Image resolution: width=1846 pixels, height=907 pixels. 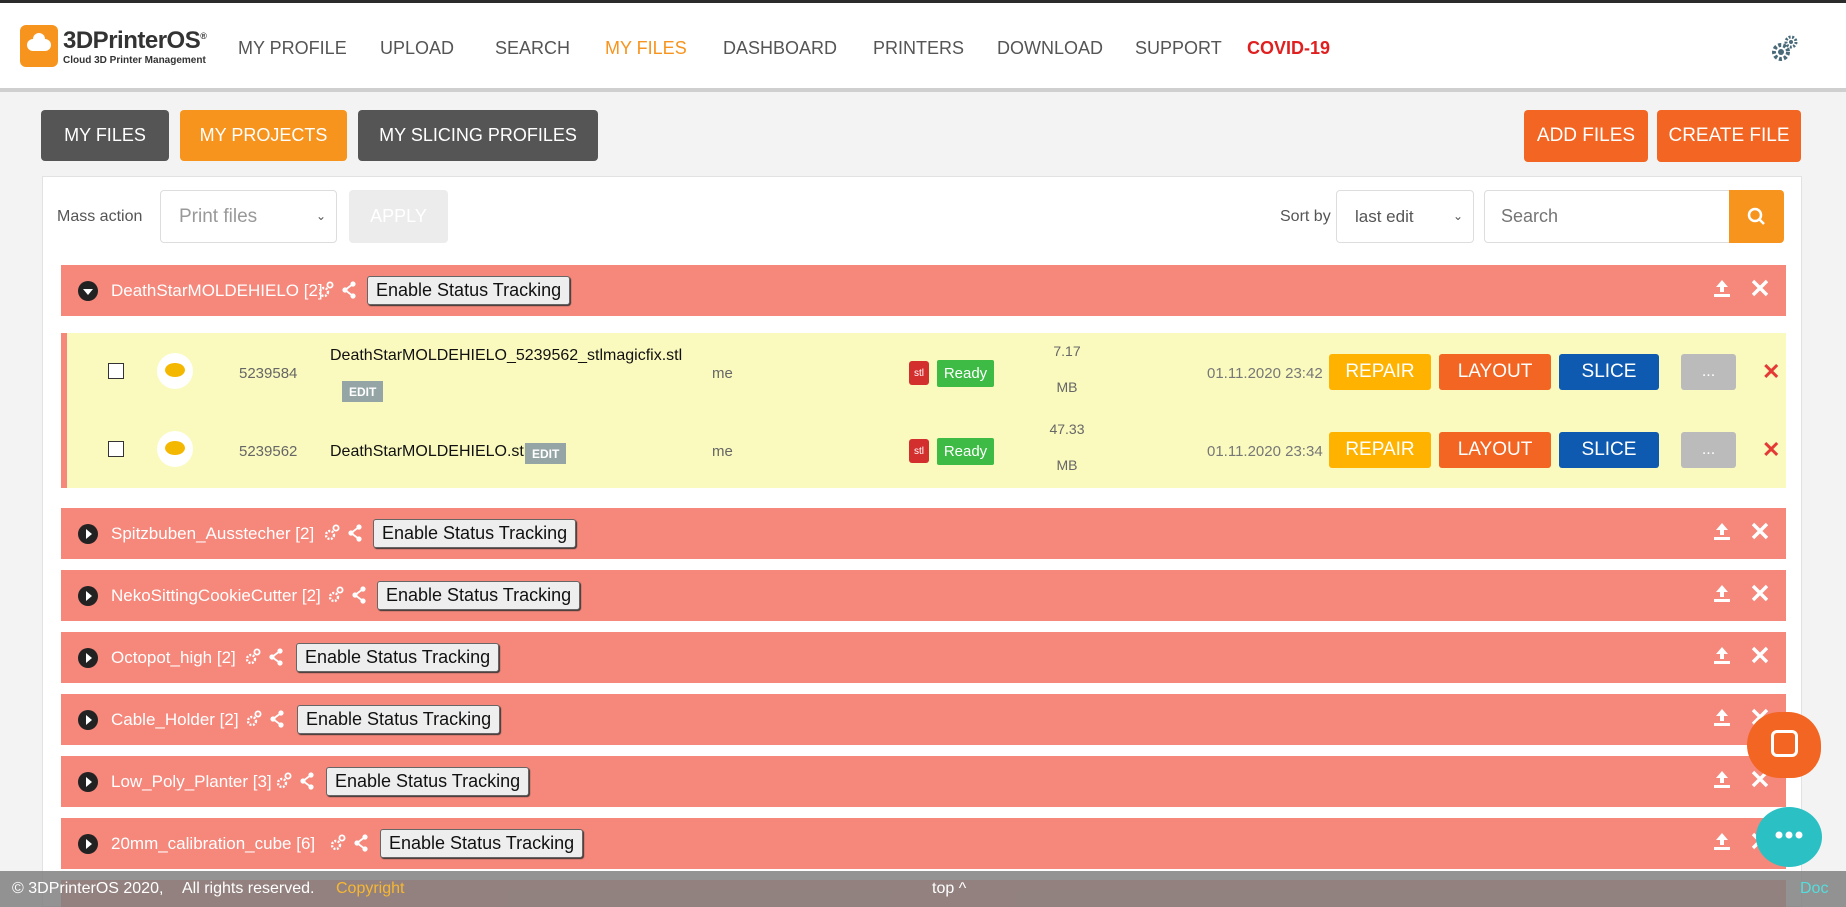 What do you see at coordinates (1067, 447) in the screenshot?
I see `file-size: 47.33 MB` at bounding box center [1067, 447].